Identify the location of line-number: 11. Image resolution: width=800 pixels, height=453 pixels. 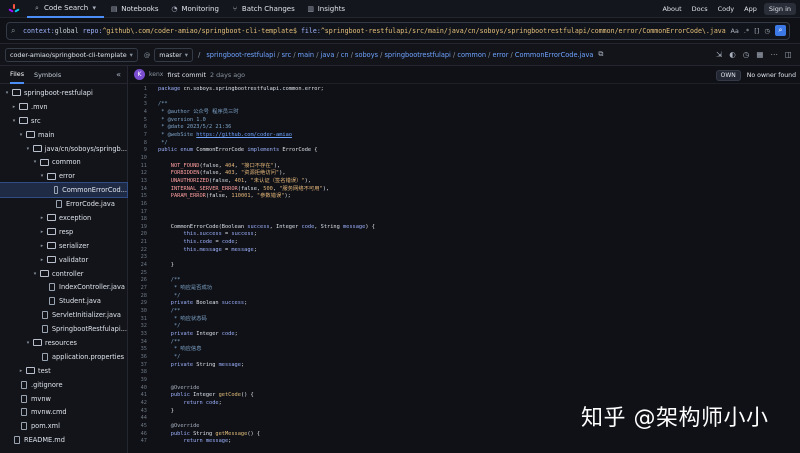
(138, 167).